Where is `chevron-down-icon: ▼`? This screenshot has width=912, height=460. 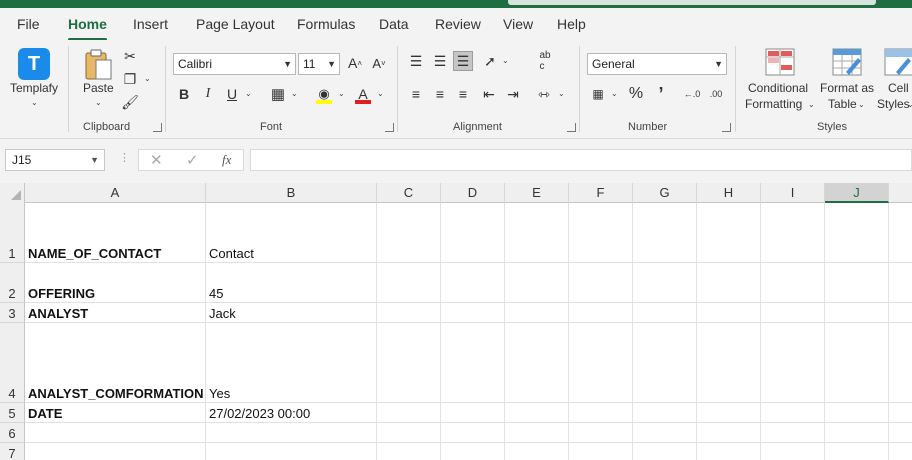 chevron-down-icon: ▼ is located at coordinates (718, 64).